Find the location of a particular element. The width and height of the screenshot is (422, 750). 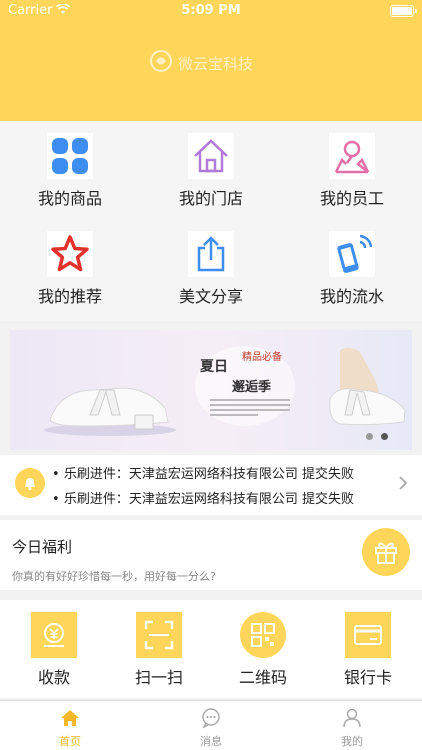

status-time: 5:09 PM is located at coordinates (211, 10).